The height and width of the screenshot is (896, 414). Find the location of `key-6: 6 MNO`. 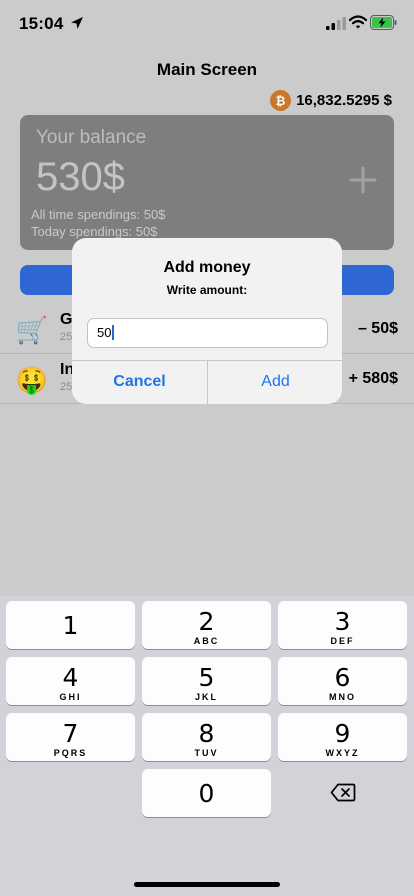

key-6: 6 MNO is located at coordinates (342, 681).